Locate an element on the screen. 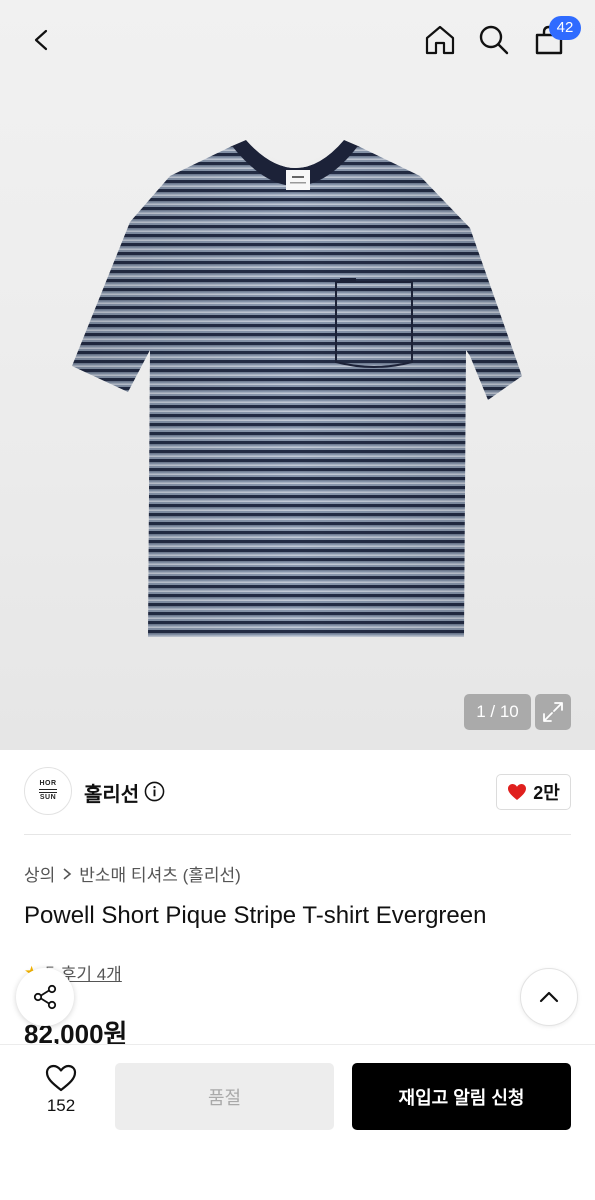  heart-outline-icon is located at coordinates (61, 1078).